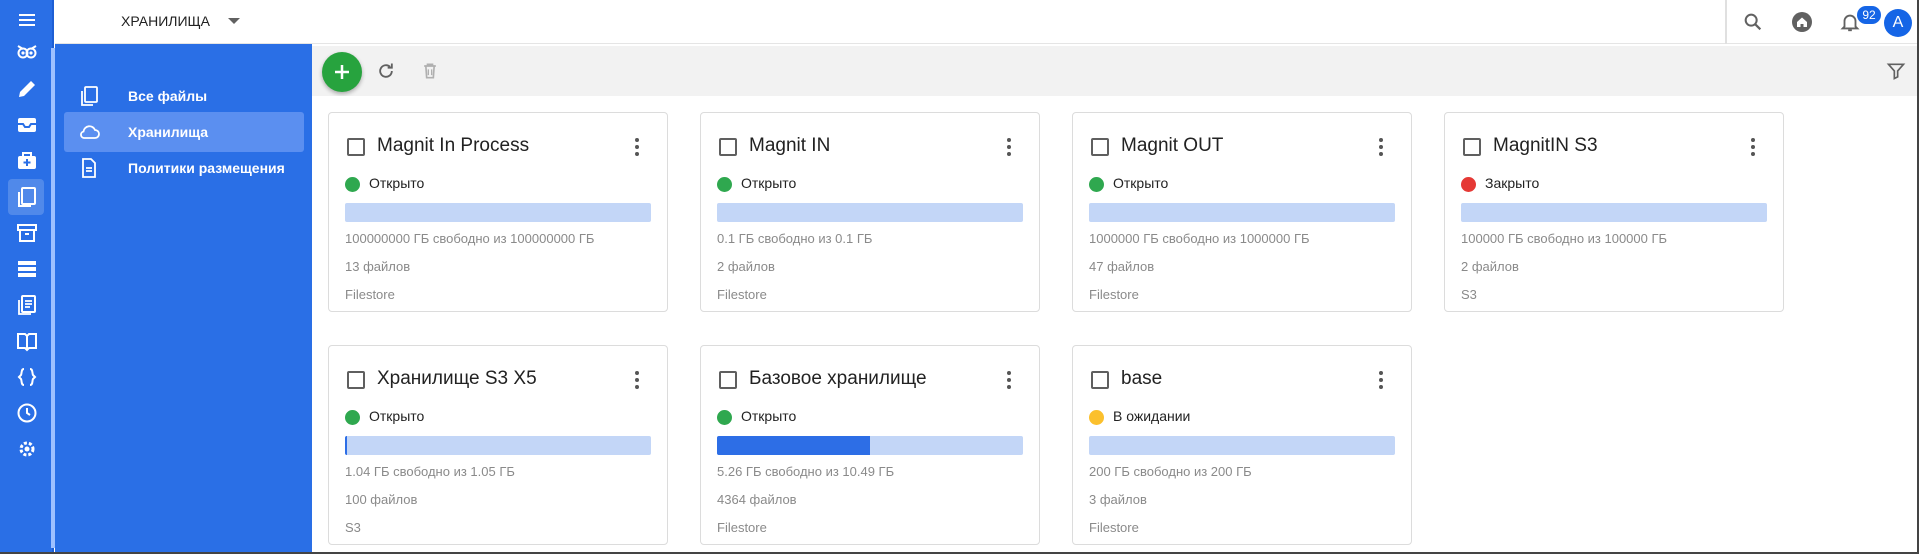  What do you see at coordinates (453, 146) in the screenshot?
I see `card-title: Magnit In Process` at bounding box center [453, 146].